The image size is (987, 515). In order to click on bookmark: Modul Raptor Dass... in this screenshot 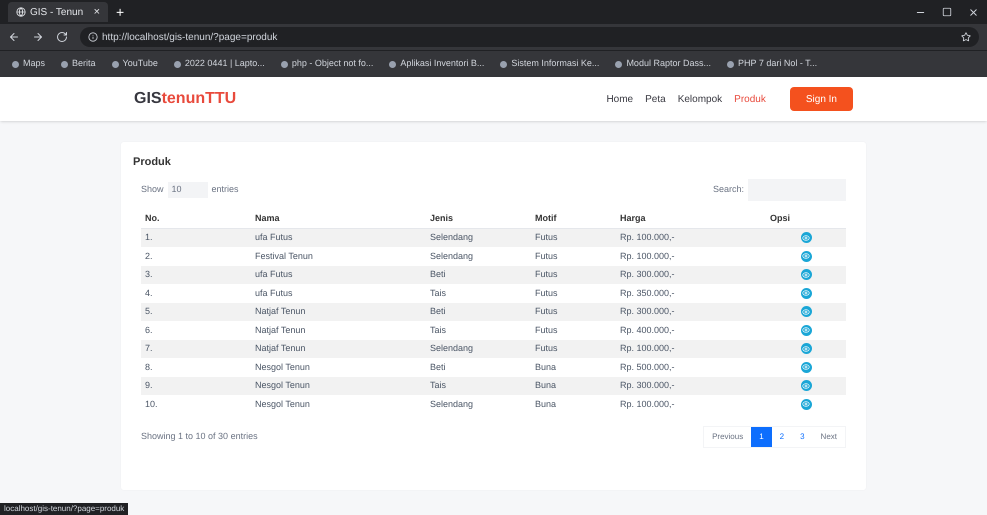, I will do `click(663, 64)`.